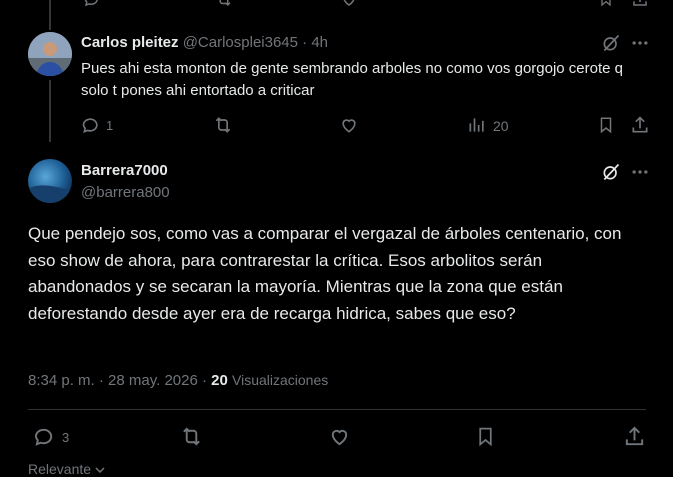  Describe the element at coordinates (124, 170) in the screenshot. I see `author-name: Barrera7000` at that location.